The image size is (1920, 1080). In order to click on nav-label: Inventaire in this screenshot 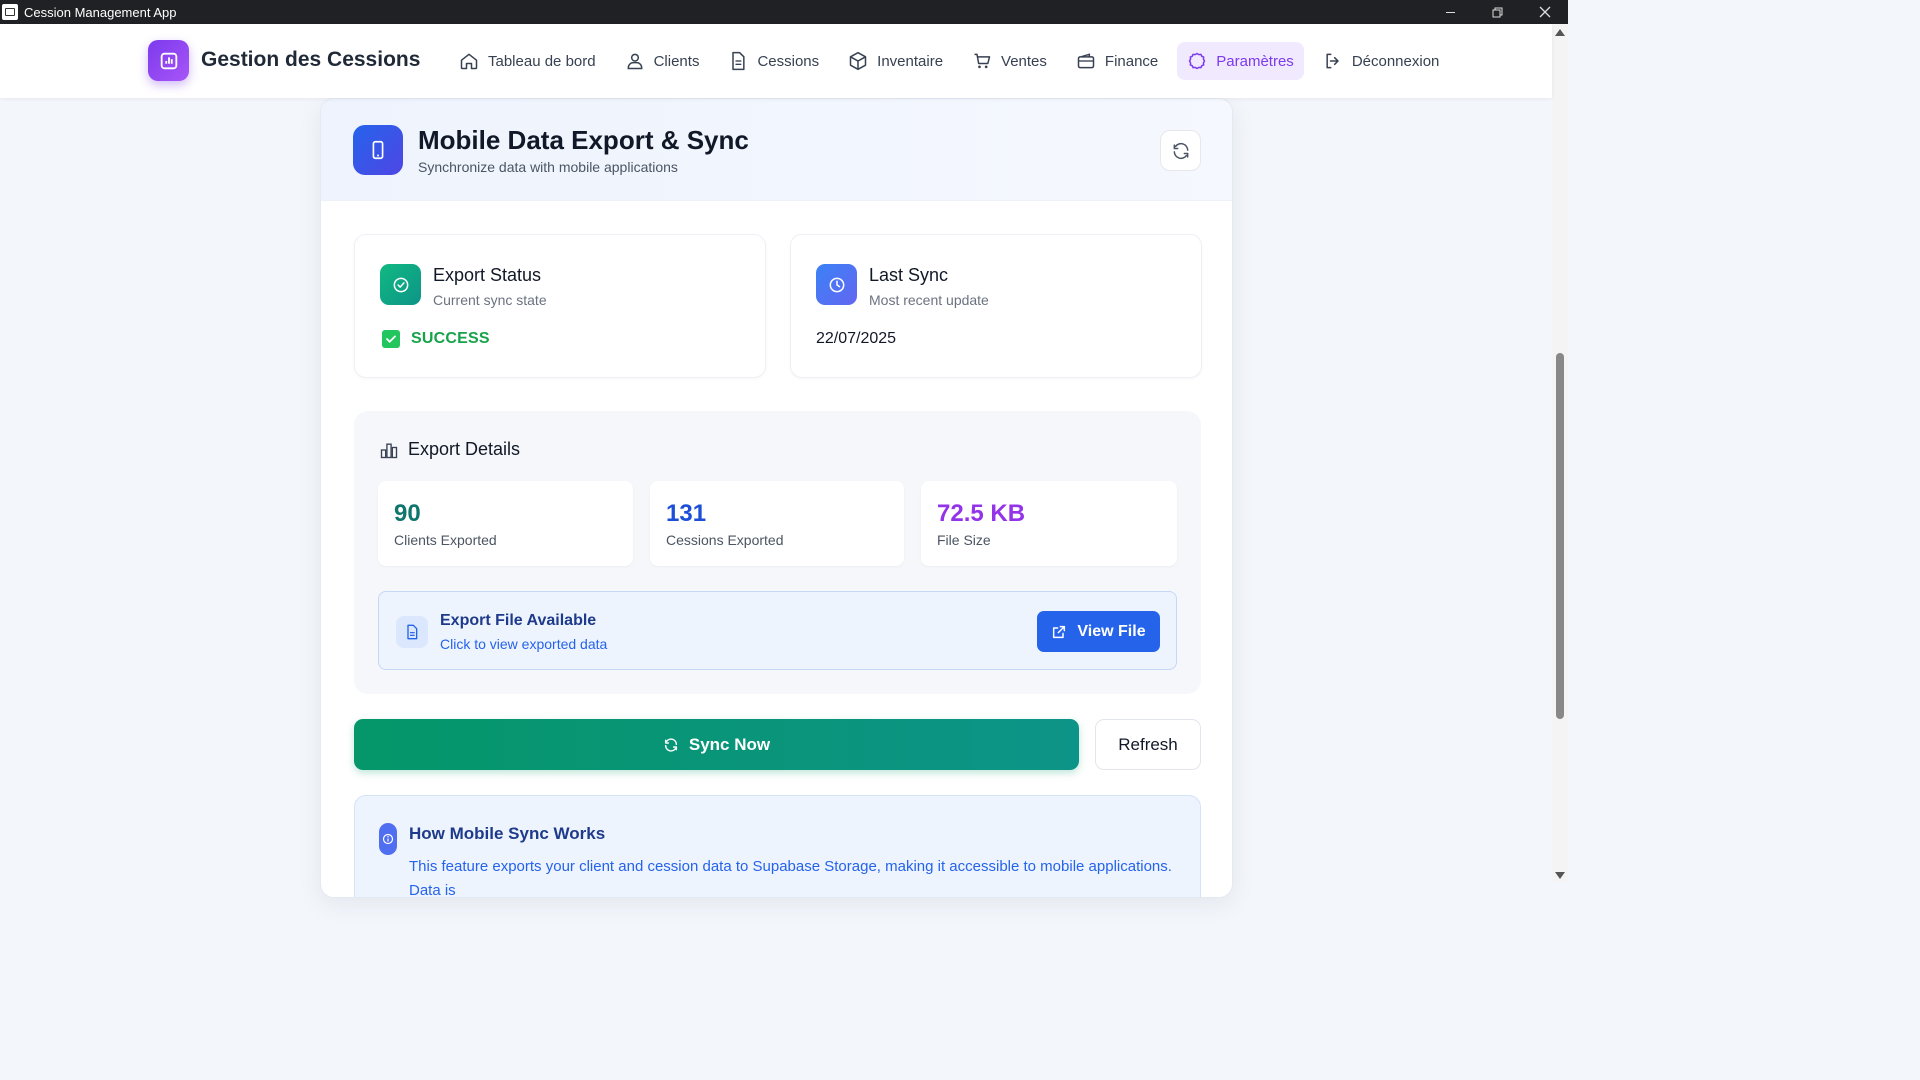, I will do `click(910, 61)`.